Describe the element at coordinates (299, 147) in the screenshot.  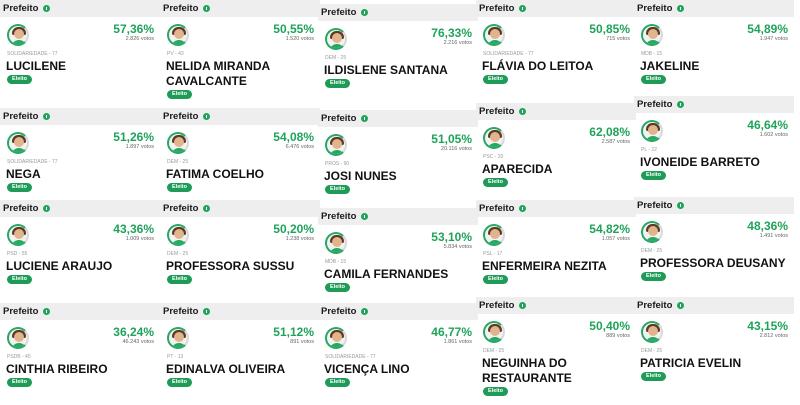
I see `vote-count: 6.476 votos` at that location.